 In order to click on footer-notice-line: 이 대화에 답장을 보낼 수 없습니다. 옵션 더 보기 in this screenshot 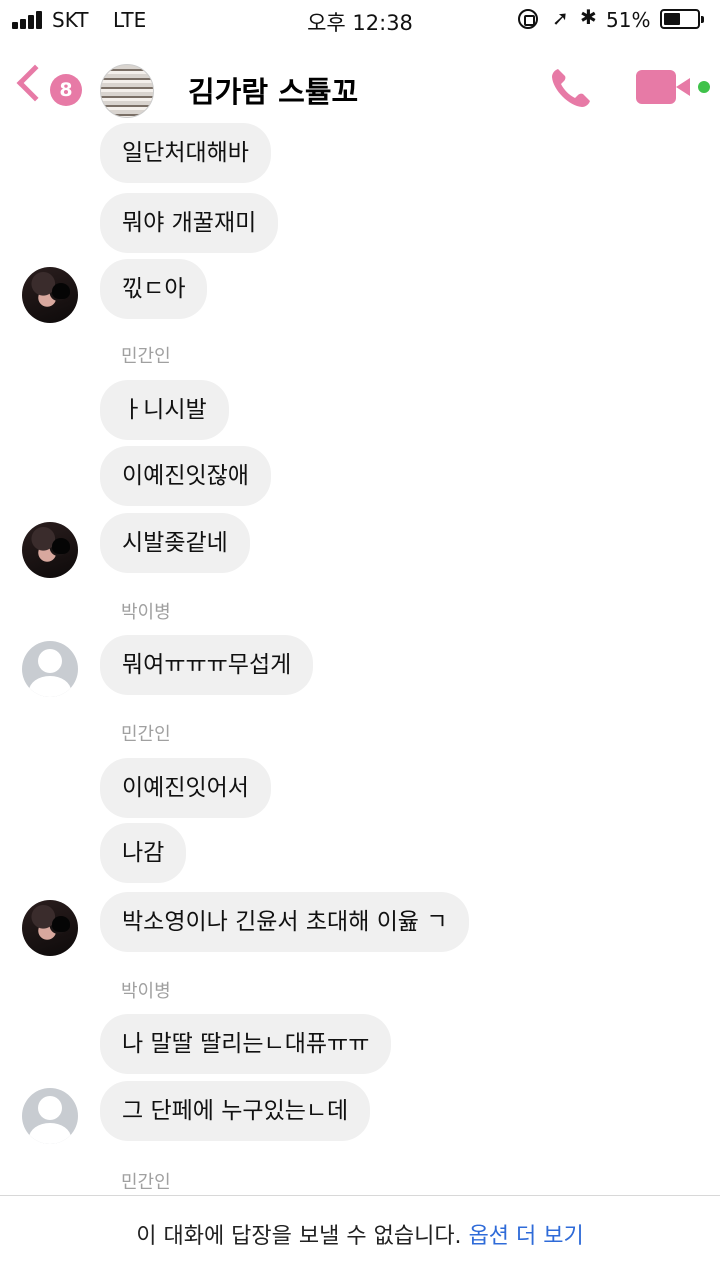, I will do `click(360, 1234)`.